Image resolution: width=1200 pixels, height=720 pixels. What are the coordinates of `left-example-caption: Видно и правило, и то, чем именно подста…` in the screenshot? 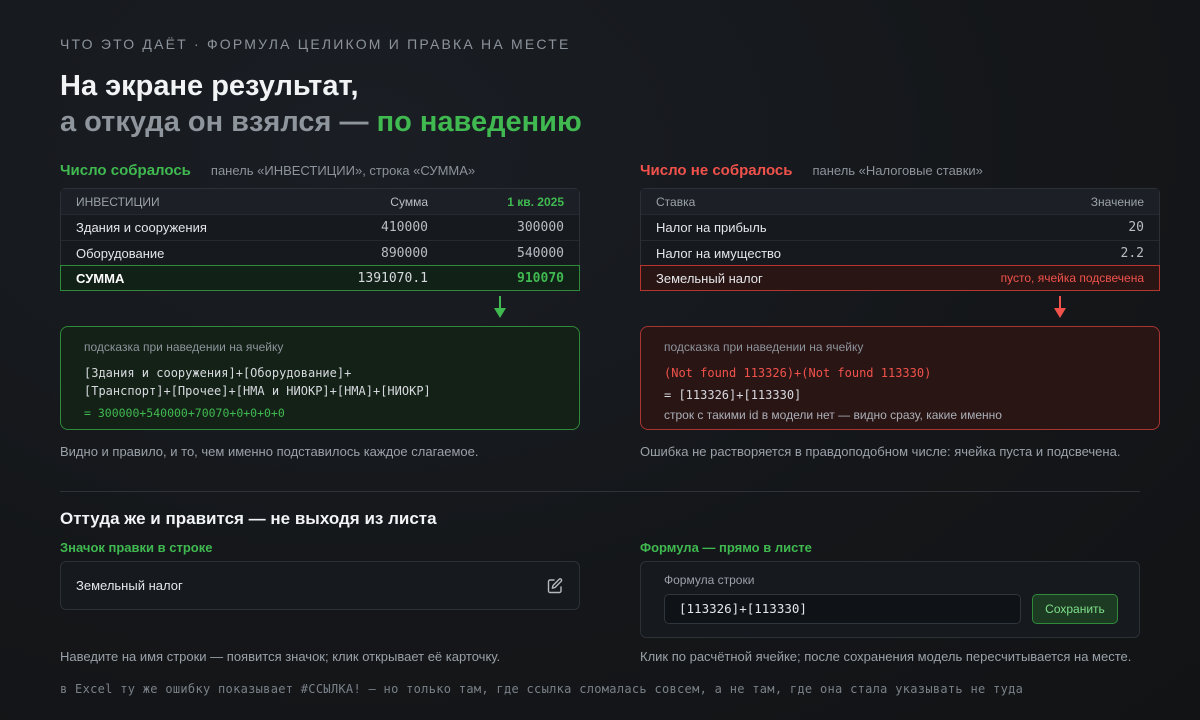 It's located at (269, 451).